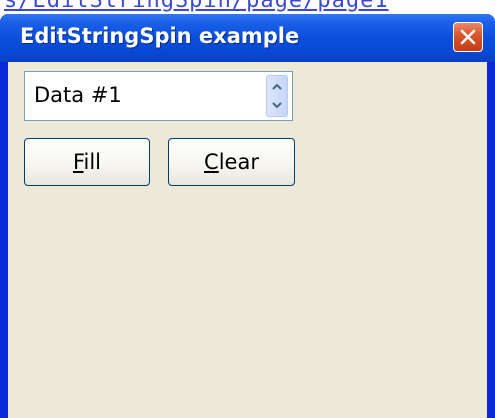 The height and width of the screenshot is (418, 495). I want to click on chevron-up-icon, so click(277, 86).